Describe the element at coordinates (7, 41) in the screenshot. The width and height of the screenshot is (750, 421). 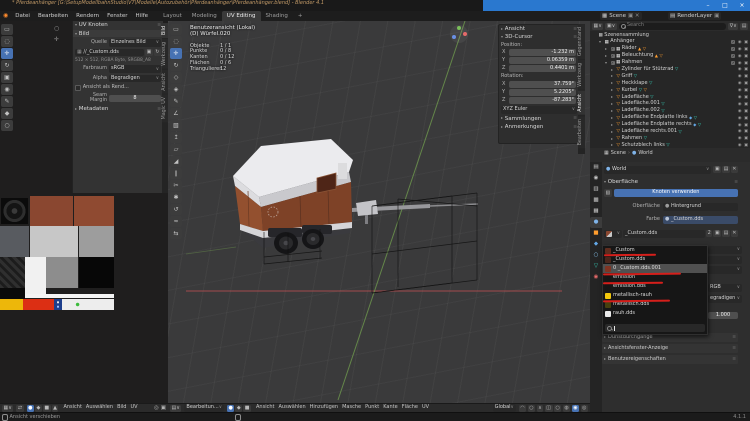
I see `uv-tool-button: ◌` at that location.